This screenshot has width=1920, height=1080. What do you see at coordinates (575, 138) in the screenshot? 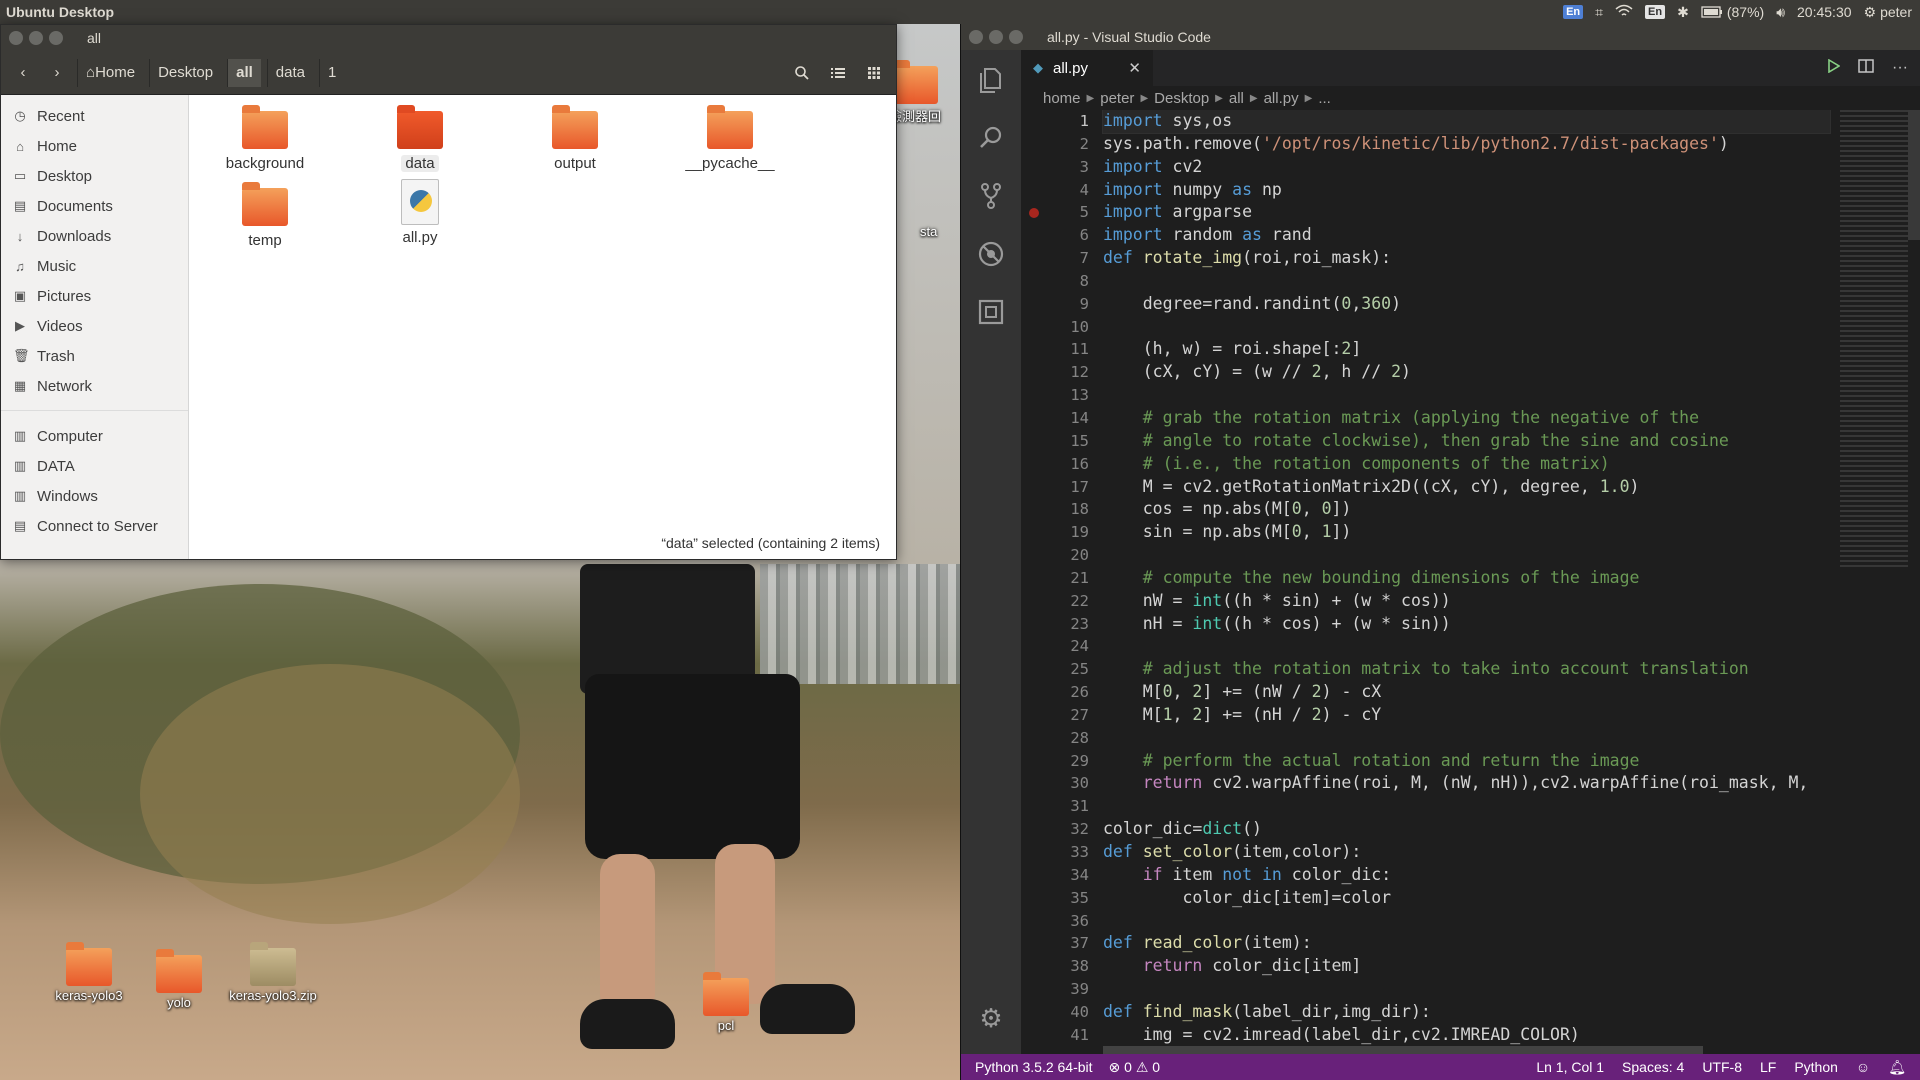
I see `file-item-output: output` at bounding box center [575, 138].